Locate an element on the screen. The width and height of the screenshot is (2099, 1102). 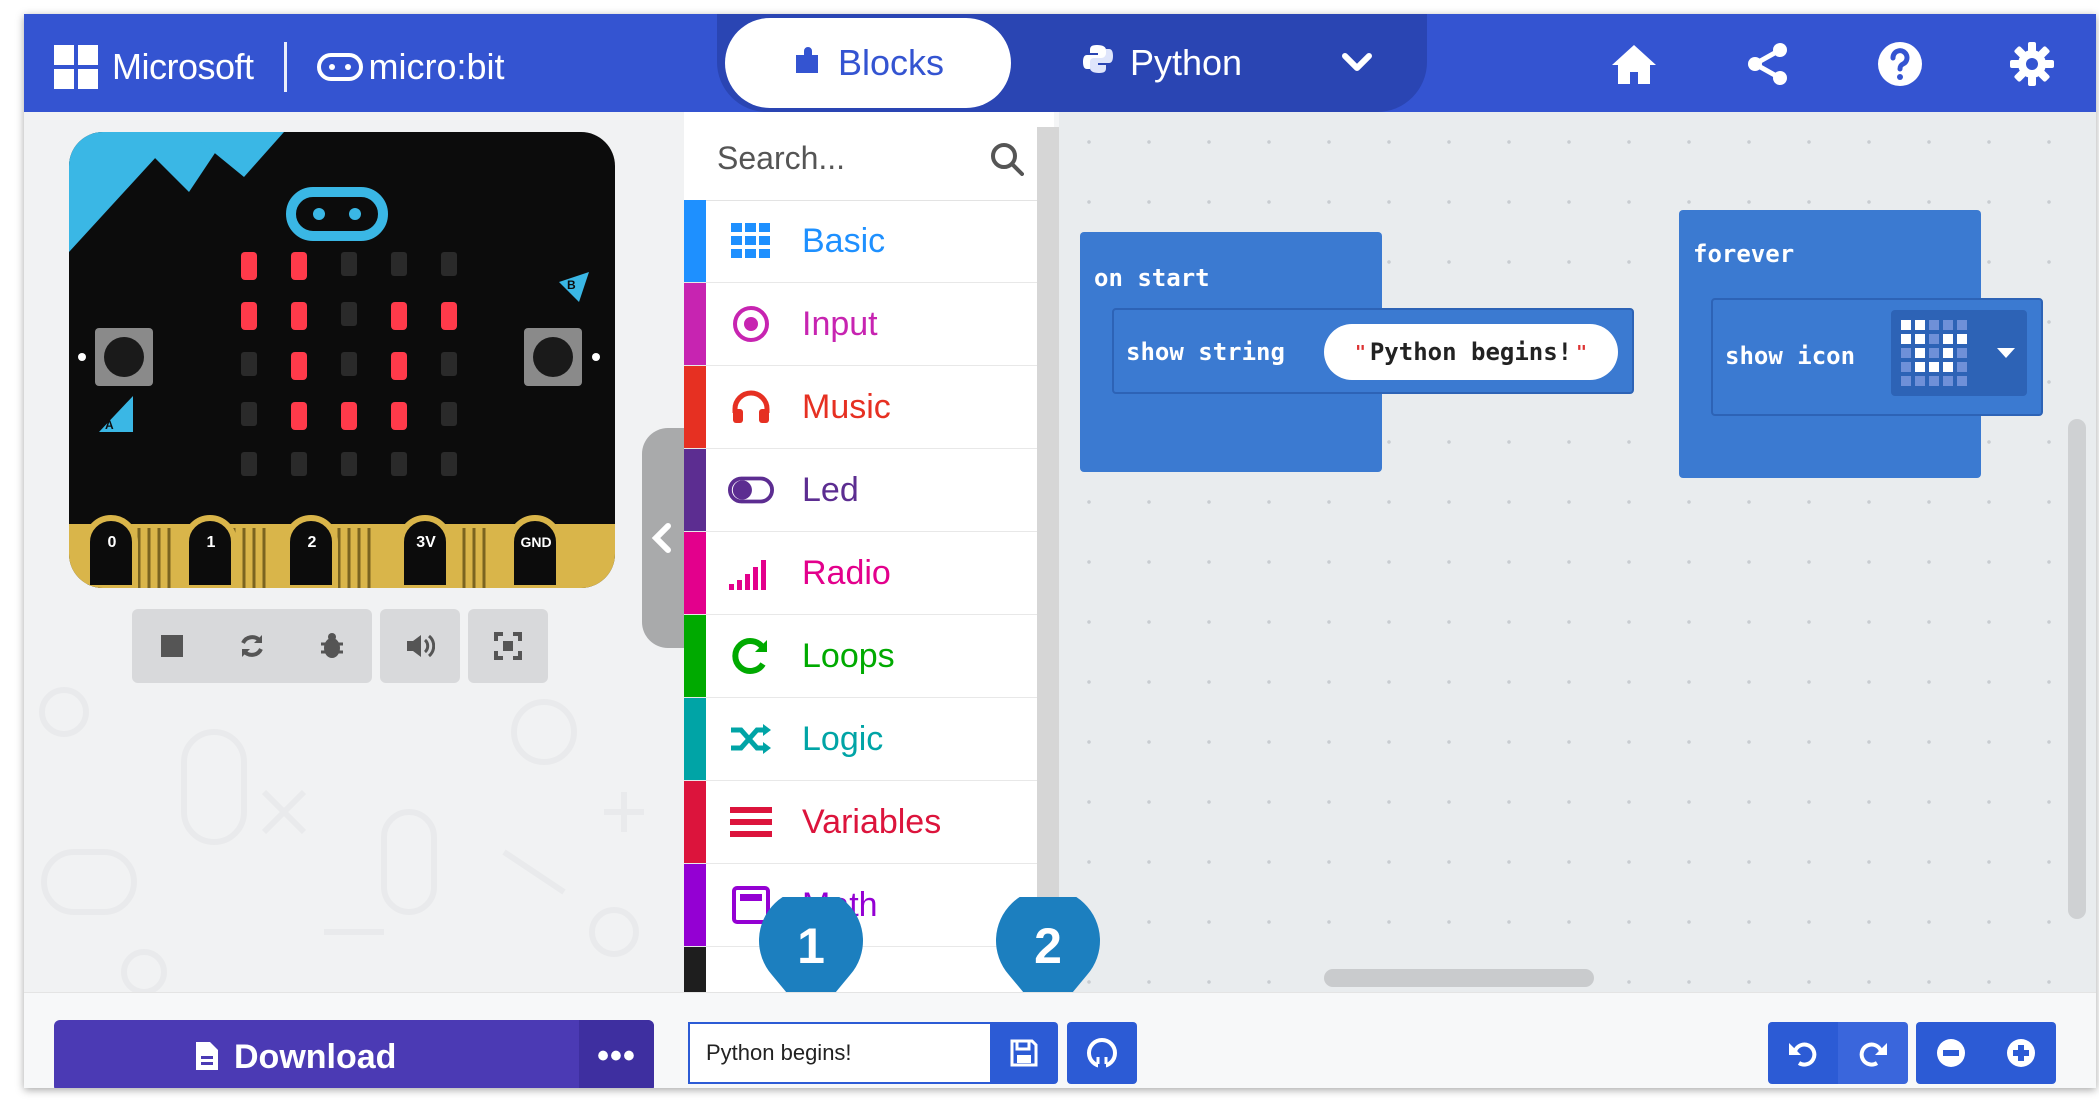
workspace-horizontal-scrollbar is located at coordinates (1459, 978).